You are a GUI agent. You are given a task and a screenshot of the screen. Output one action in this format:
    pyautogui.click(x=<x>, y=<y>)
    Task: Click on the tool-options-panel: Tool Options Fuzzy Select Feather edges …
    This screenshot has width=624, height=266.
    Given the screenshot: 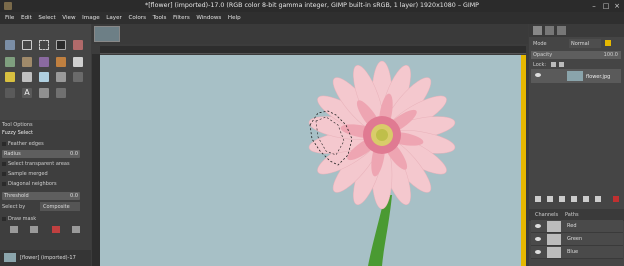 What is the action you would take?
    pyautogui.click(x=45, y=193)
    